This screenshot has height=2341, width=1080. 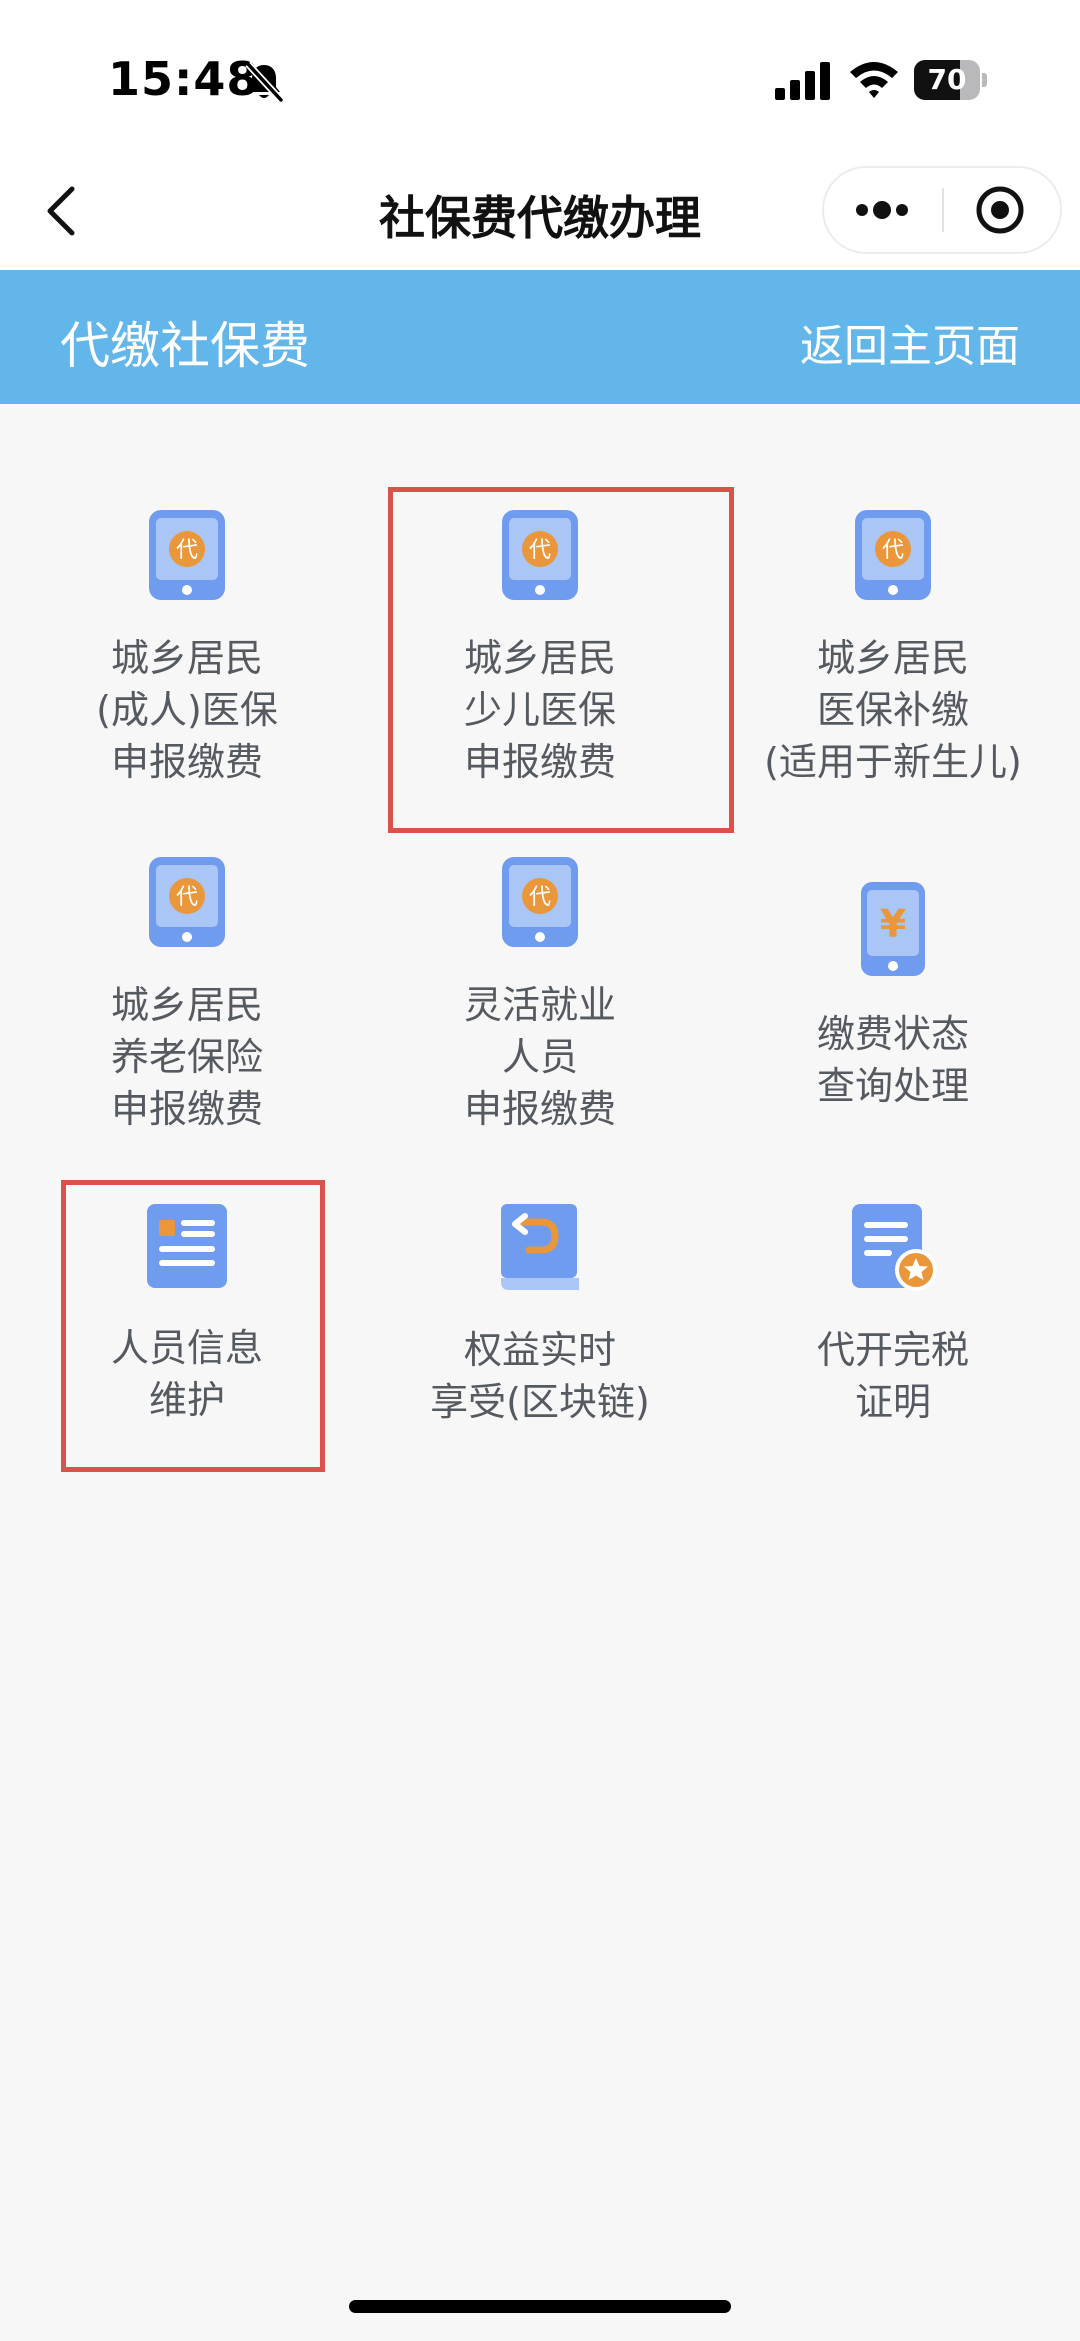 What do you see at coordinates (264, 82) in the screenshot?
I see `bell-off-icon` at bounding box center [264, 82].